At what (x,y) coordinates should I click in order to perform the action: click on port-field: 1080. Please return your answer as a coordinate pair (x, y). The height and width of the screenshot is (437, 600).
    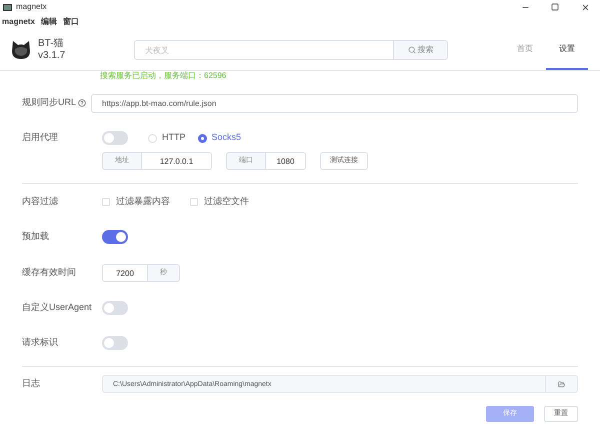
    Looking at the image, I should click on (286, 161).